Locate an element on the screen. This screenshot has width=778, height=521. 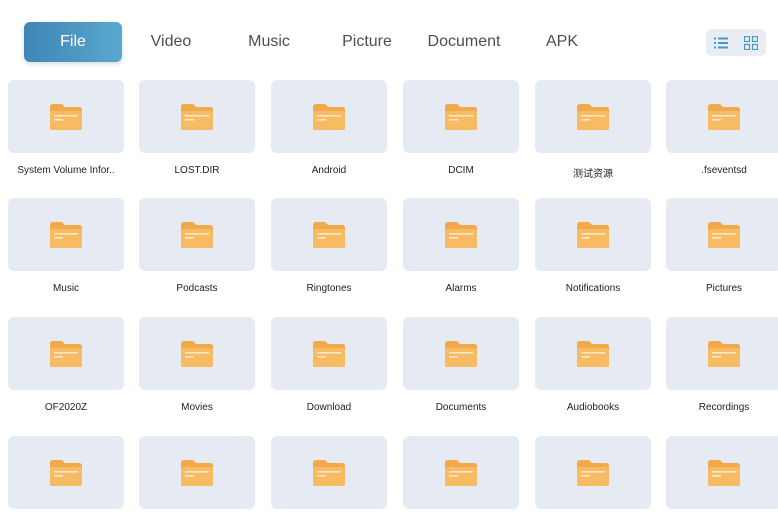
folder-item: LOST.DIR is located at coordinates (197, 128).